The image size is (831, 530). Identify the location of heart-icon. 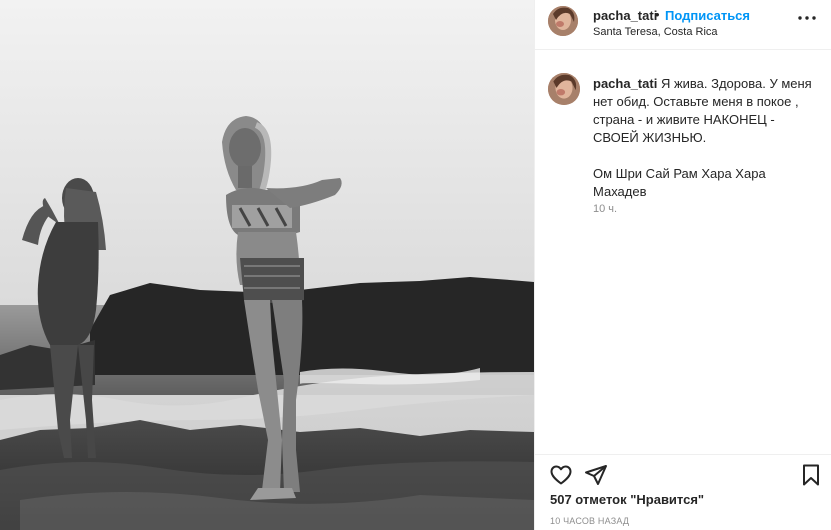
(561, 475).